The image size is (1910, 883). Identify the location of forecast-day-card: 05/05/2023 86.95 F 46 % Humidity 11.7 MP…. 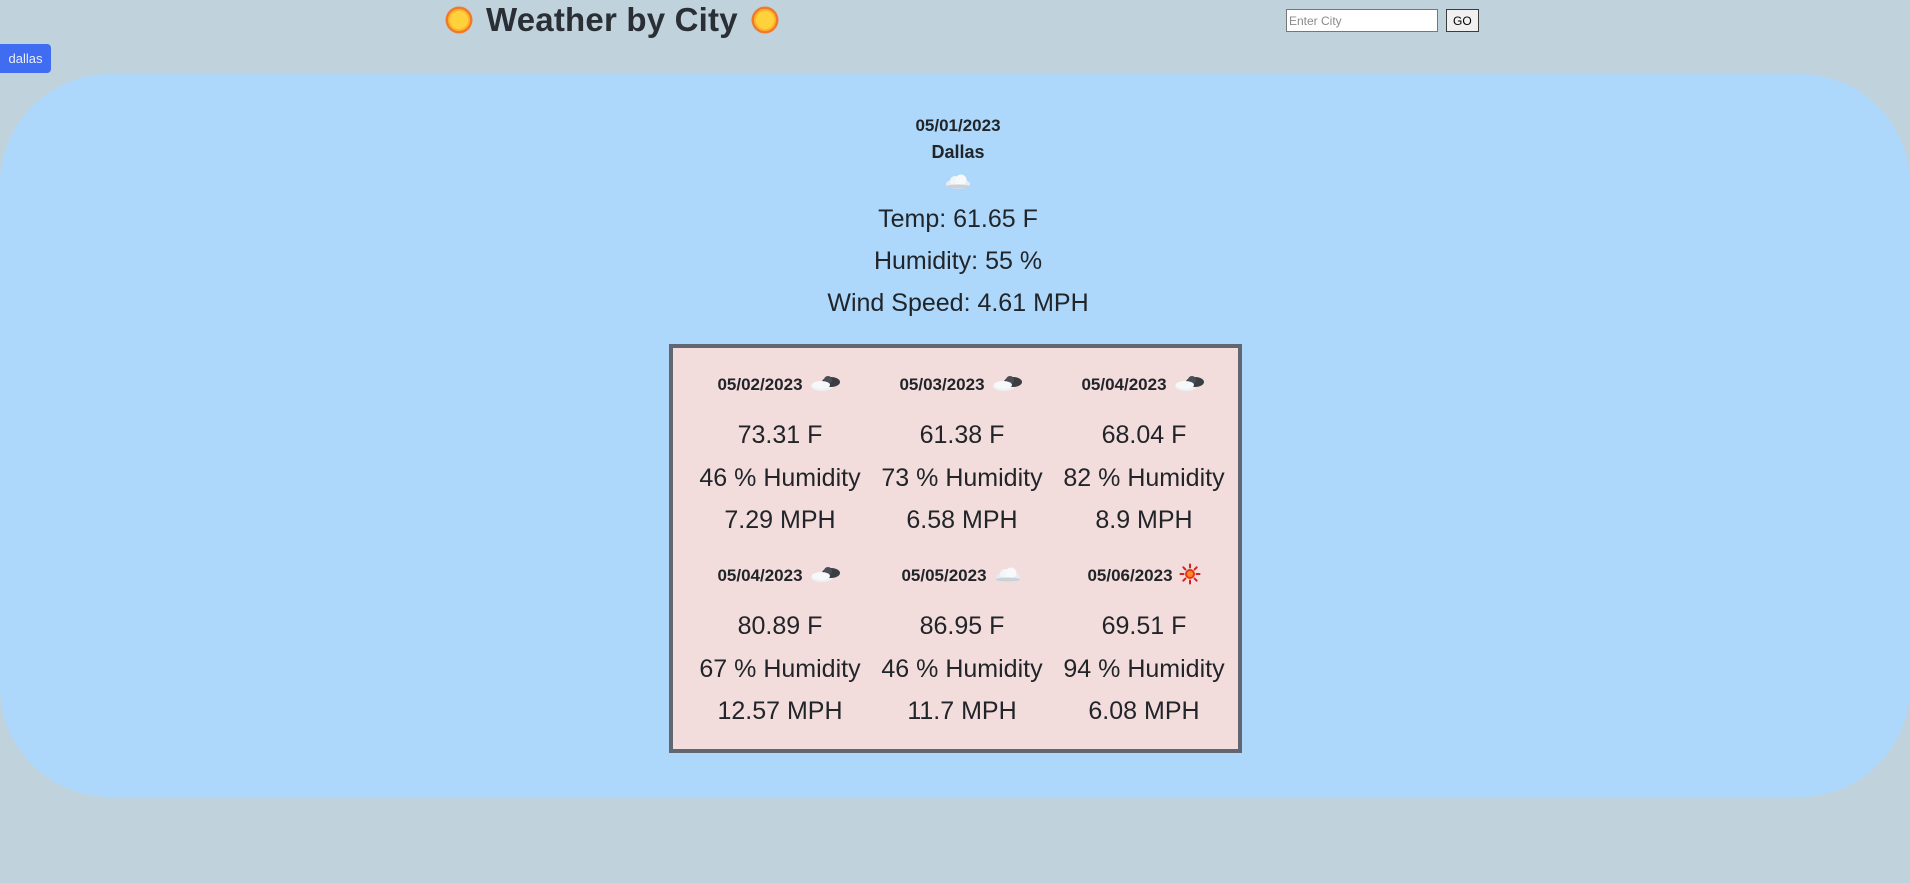
(962, 652).